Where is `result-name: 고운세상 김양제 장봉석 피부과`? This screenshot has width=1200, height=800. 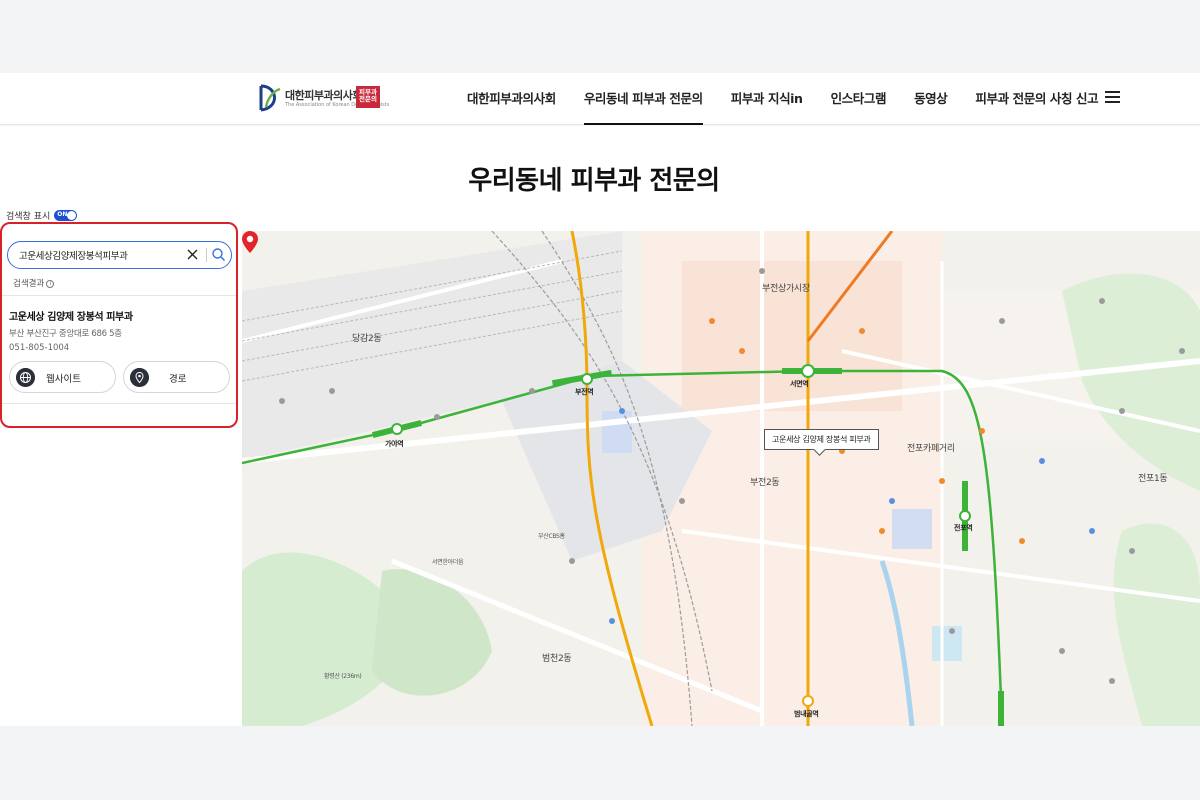
result-name: 고운세상 김양제 장봉석 피부과 is located at coordinates (71, 315).